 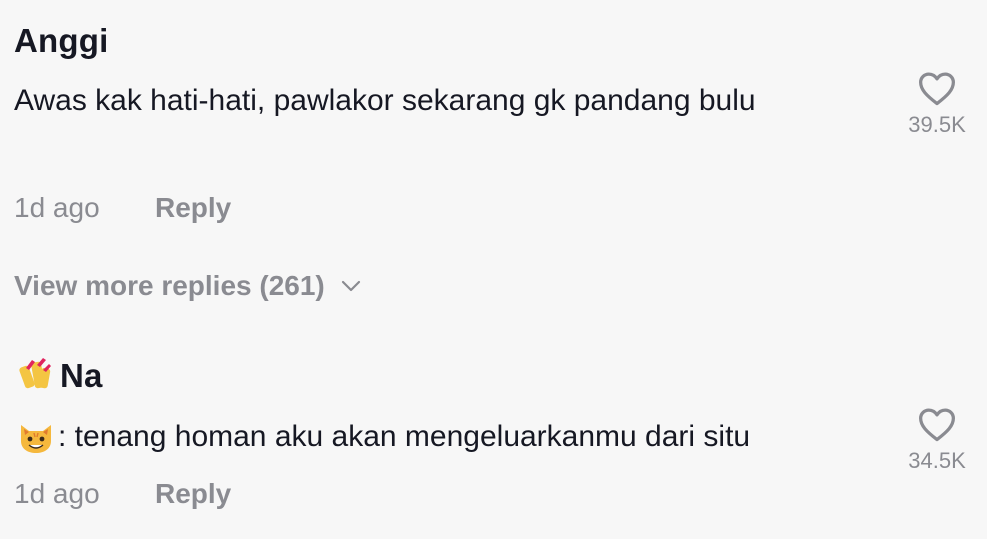 I want to click on nail-polish-emoji-icon, so click(x=36, y=376).